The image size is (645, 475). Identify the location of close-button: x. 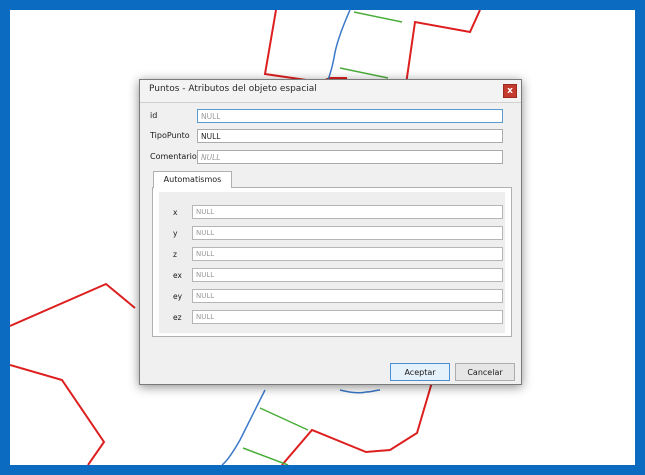
(510, 91).